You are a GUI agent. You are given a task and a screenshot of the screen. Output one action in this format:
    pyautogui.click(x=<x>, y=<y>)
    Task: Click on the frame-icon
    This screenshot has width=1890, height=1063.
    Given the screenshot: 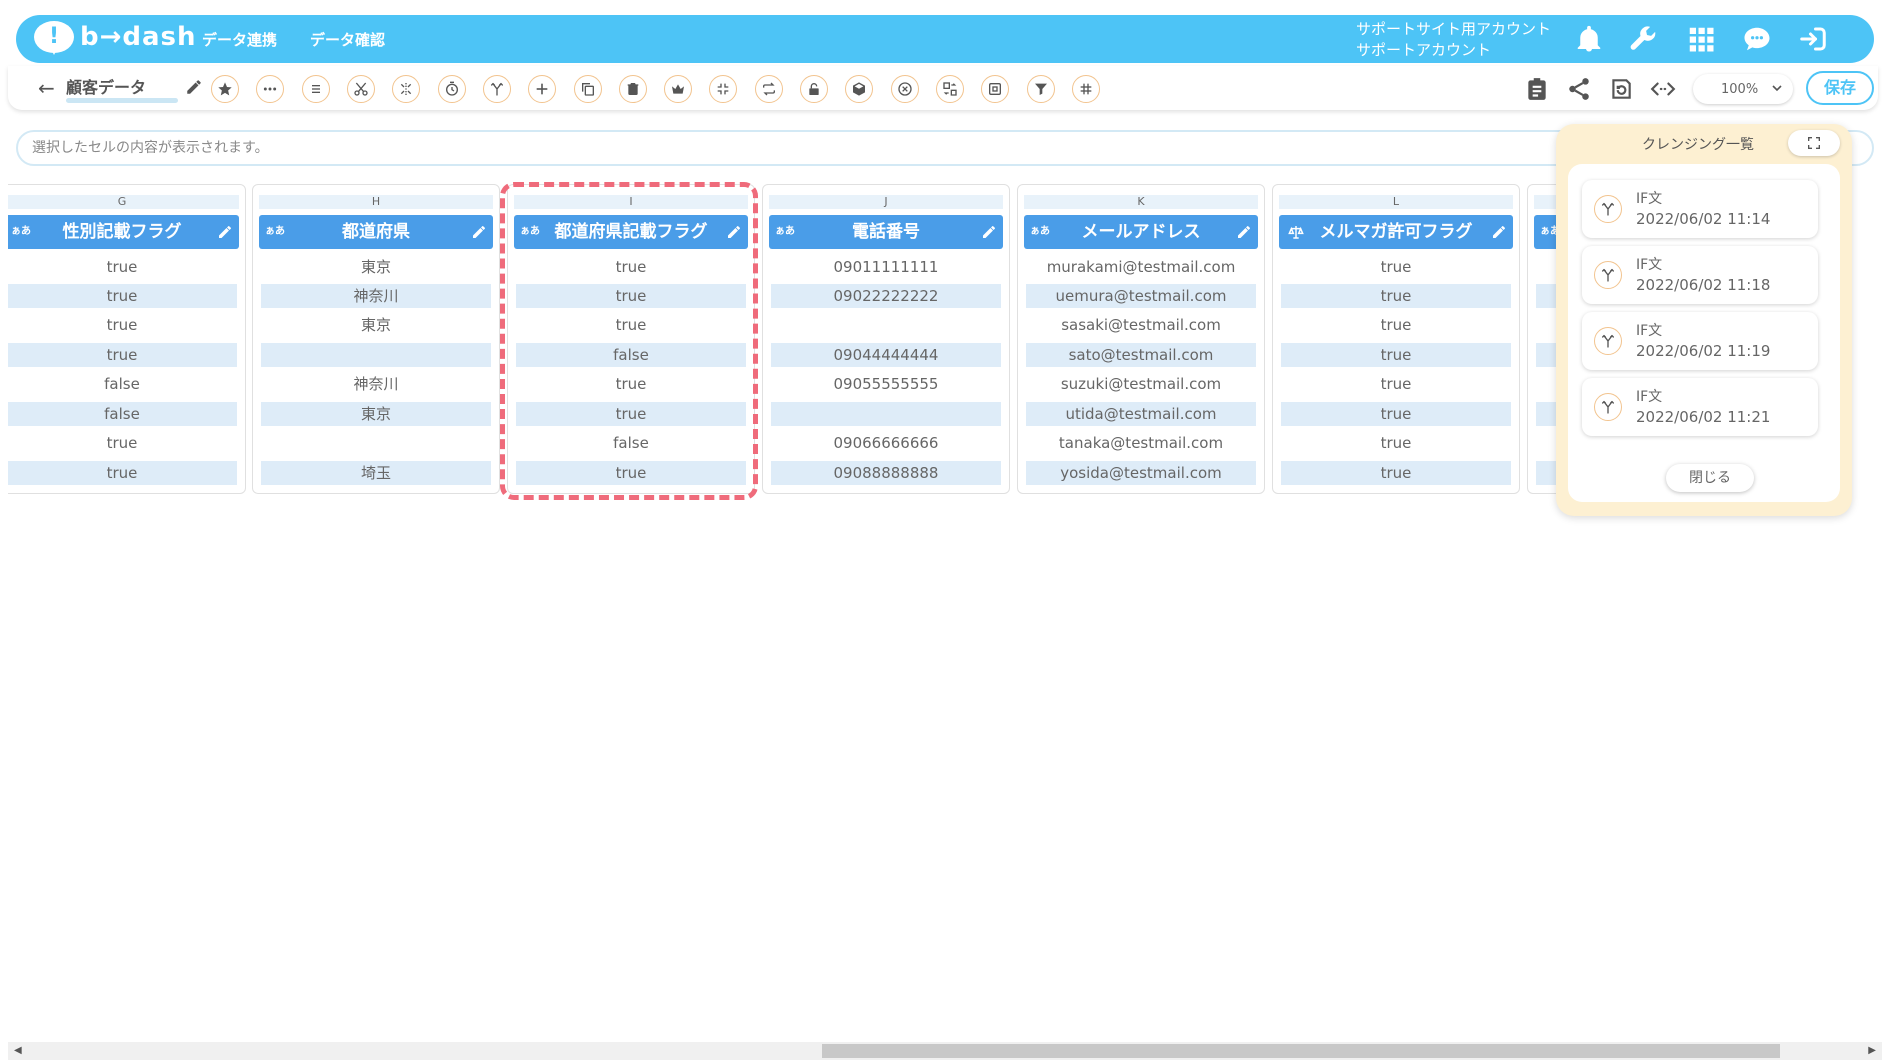 What is the action you would take?
    pyautogui.click(x=995, y=89)
    